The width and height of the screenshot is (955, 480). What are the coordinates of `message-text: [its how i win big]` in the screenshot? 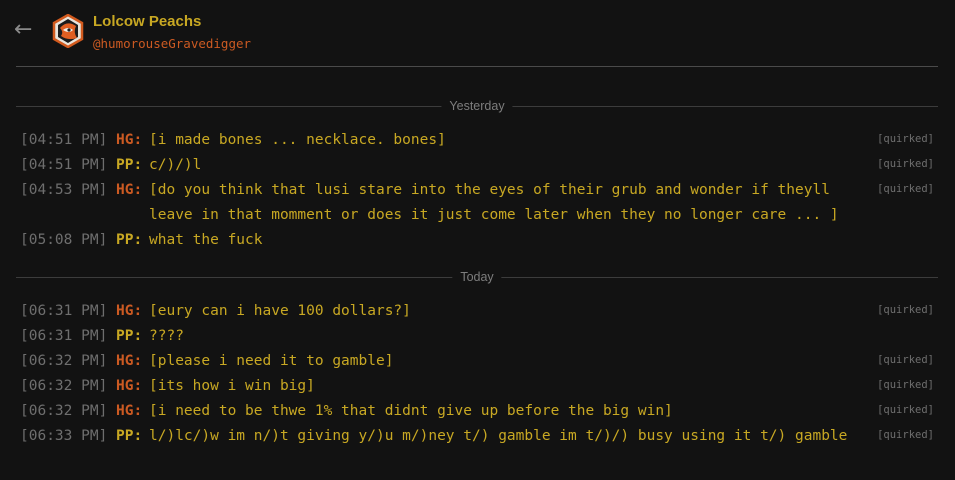 It's located at (232, 386).